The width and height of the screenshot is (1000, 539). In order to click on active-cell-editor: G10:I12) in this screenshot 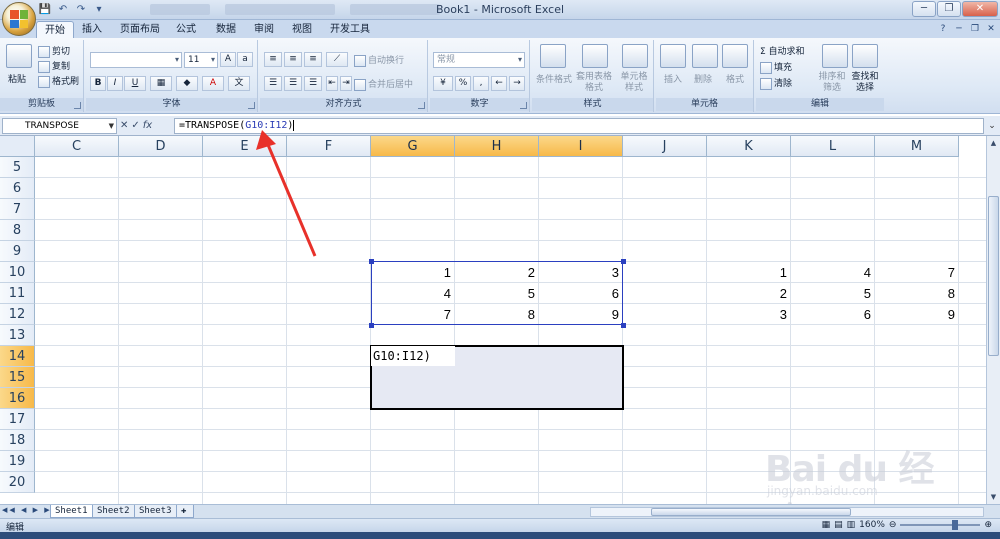, I will do `click(413, 356)`.